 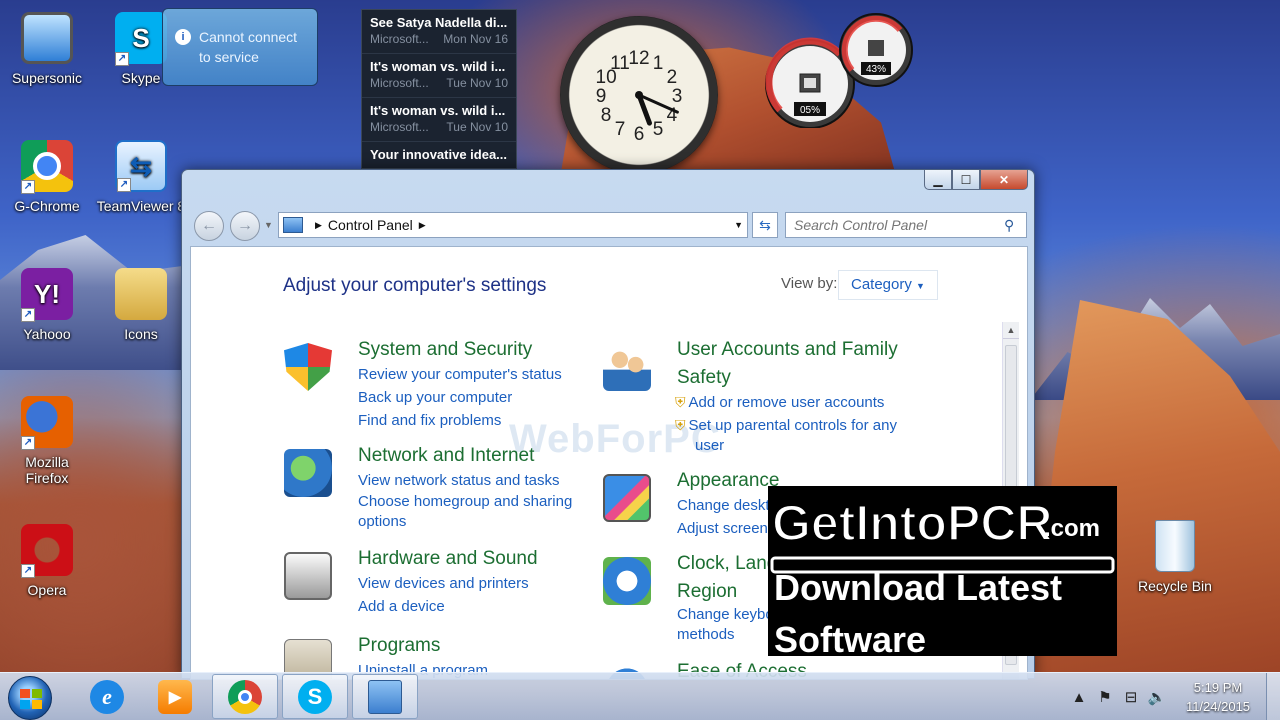 I want to click on scroll-up-arrow-icon: ▲, so click(x=1011, y=330).